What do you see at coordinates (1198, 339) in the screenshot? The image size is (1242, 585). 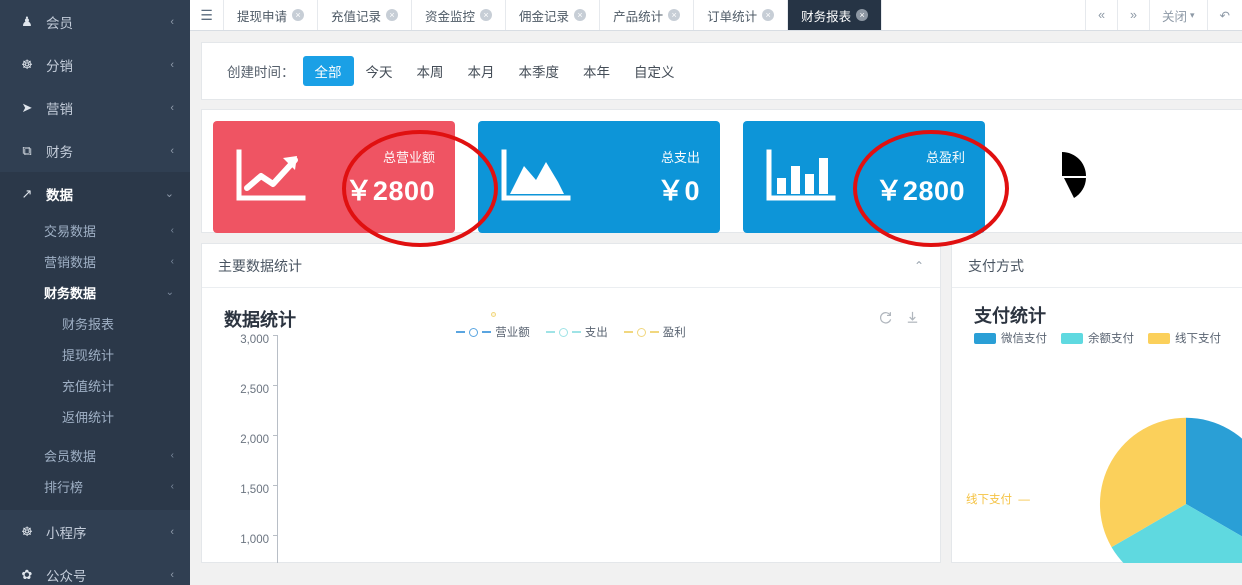 I see `legend-label: 线下支付` at bounding box center [1198, 339].